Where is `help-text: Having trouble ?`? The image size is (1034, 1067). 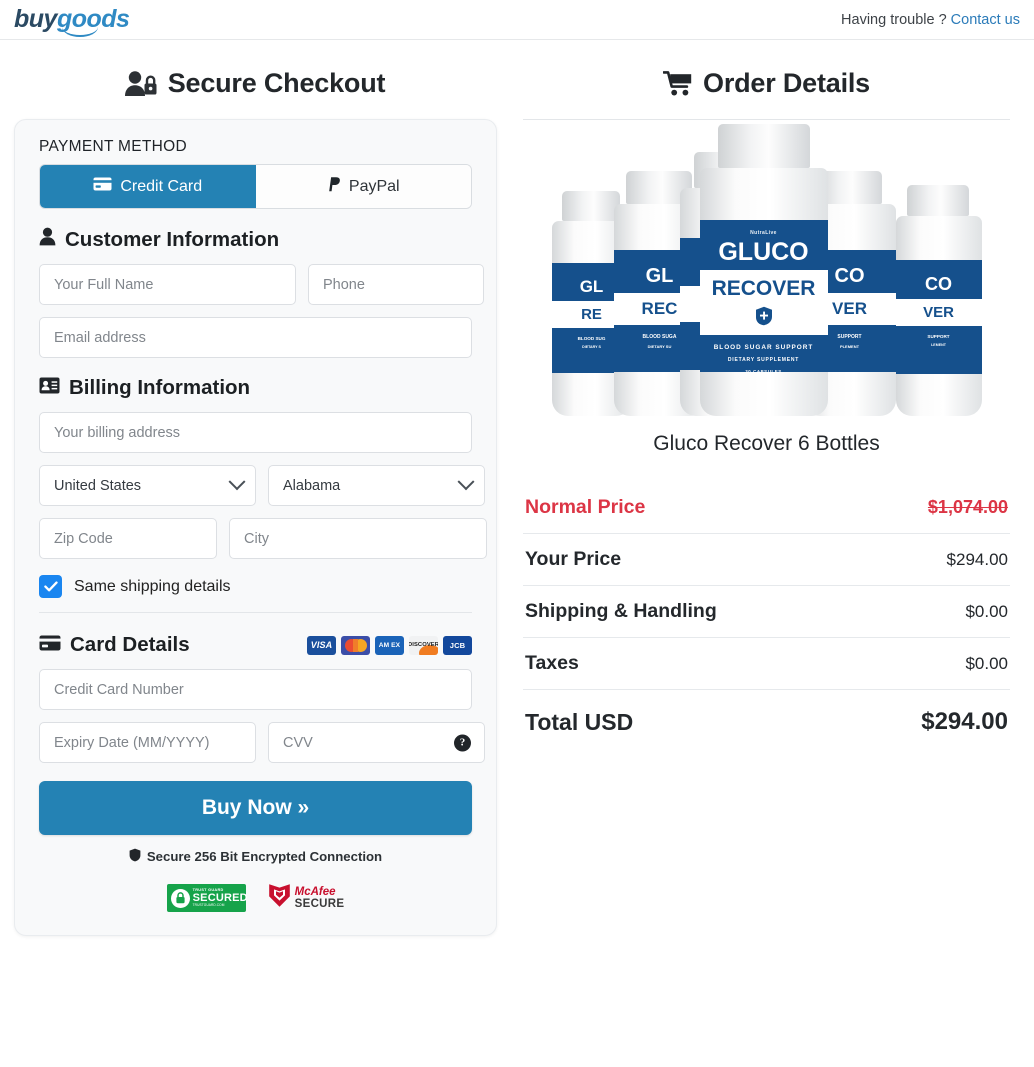
help-text: Having trouble ? is located at coordinates (894, 19).